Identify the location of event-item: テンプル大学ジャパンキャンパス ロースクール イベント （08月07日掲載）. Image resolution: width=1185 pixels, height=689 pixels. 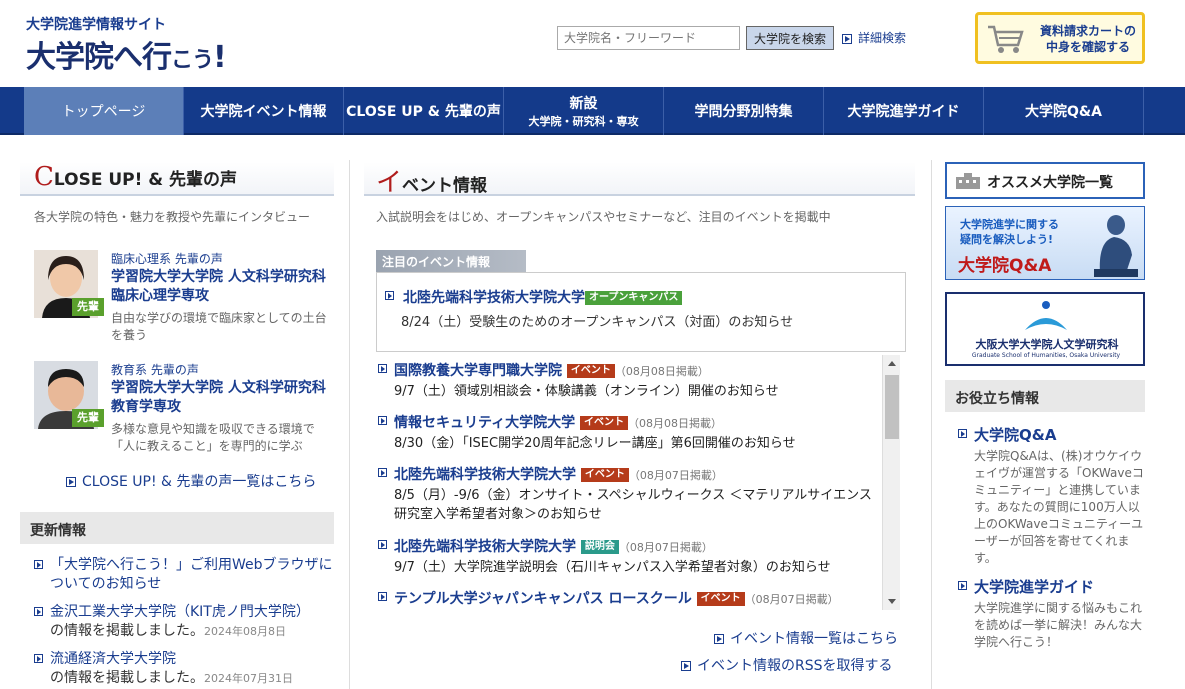
(629, 599).